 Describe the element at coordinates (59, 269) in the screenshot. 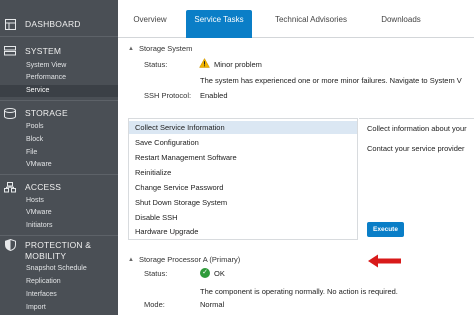

I see `sidebar-item-snapshot-schedule: Snapshot Schedule` at that location.